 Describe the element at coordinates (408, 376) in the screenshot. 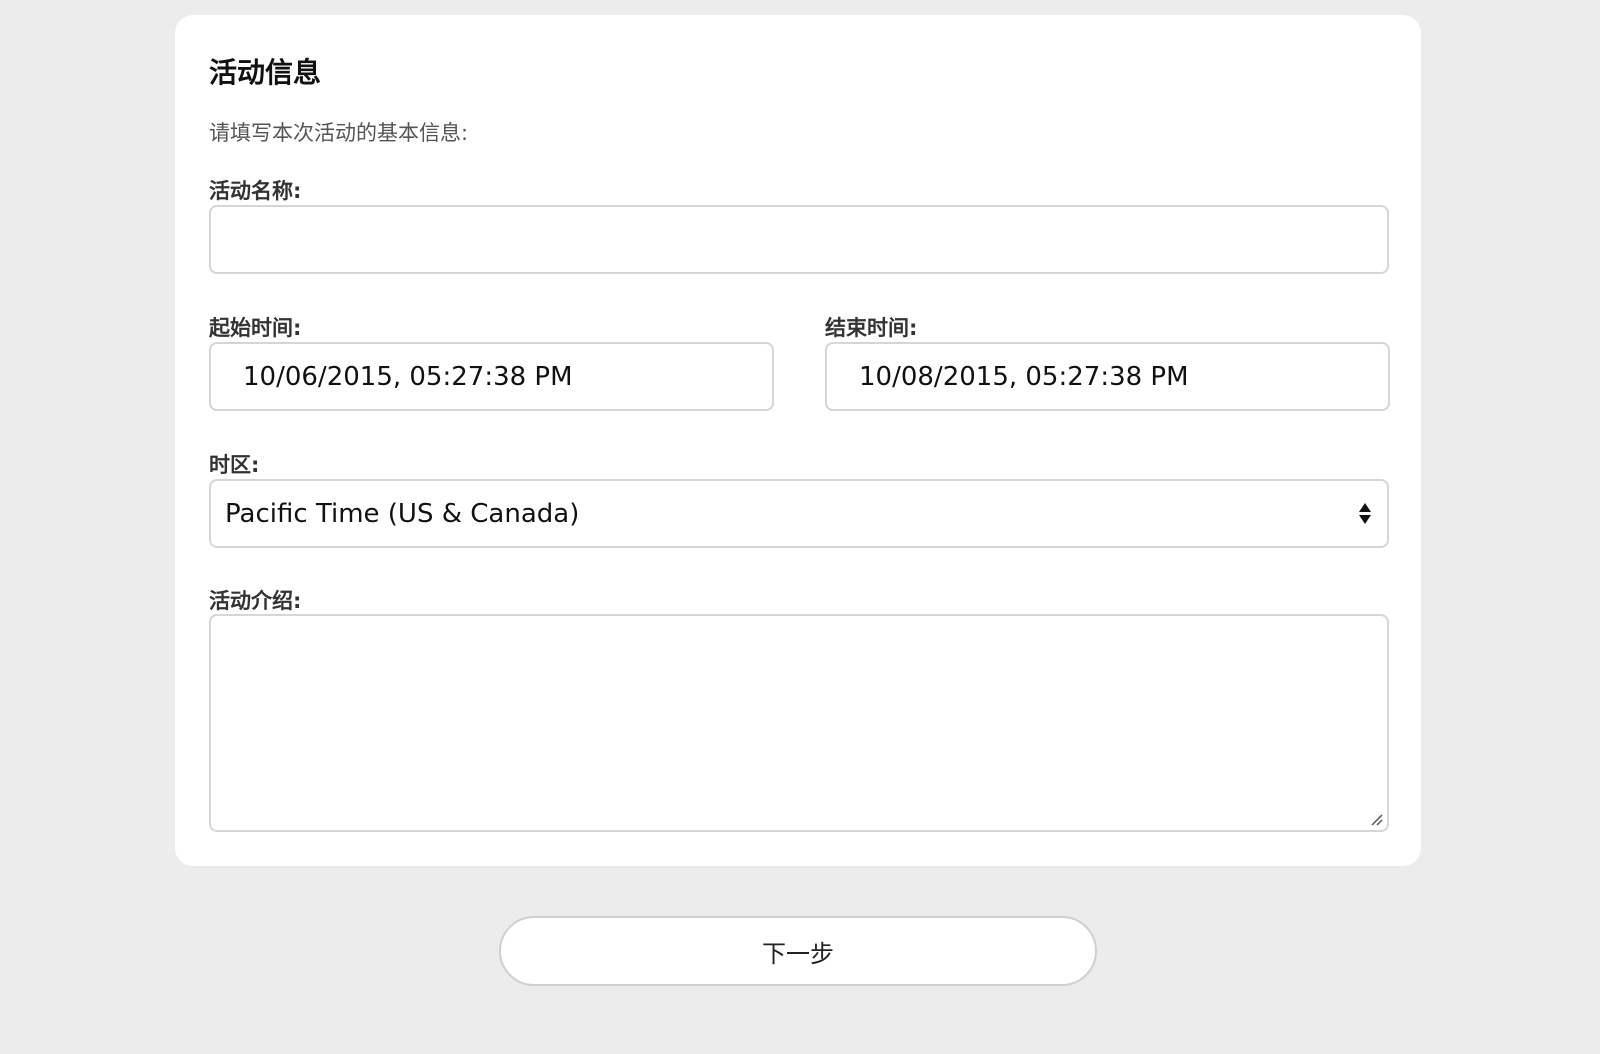

I see `start-time-value: 10/06/2015, 05:27:38 PM` at that location.